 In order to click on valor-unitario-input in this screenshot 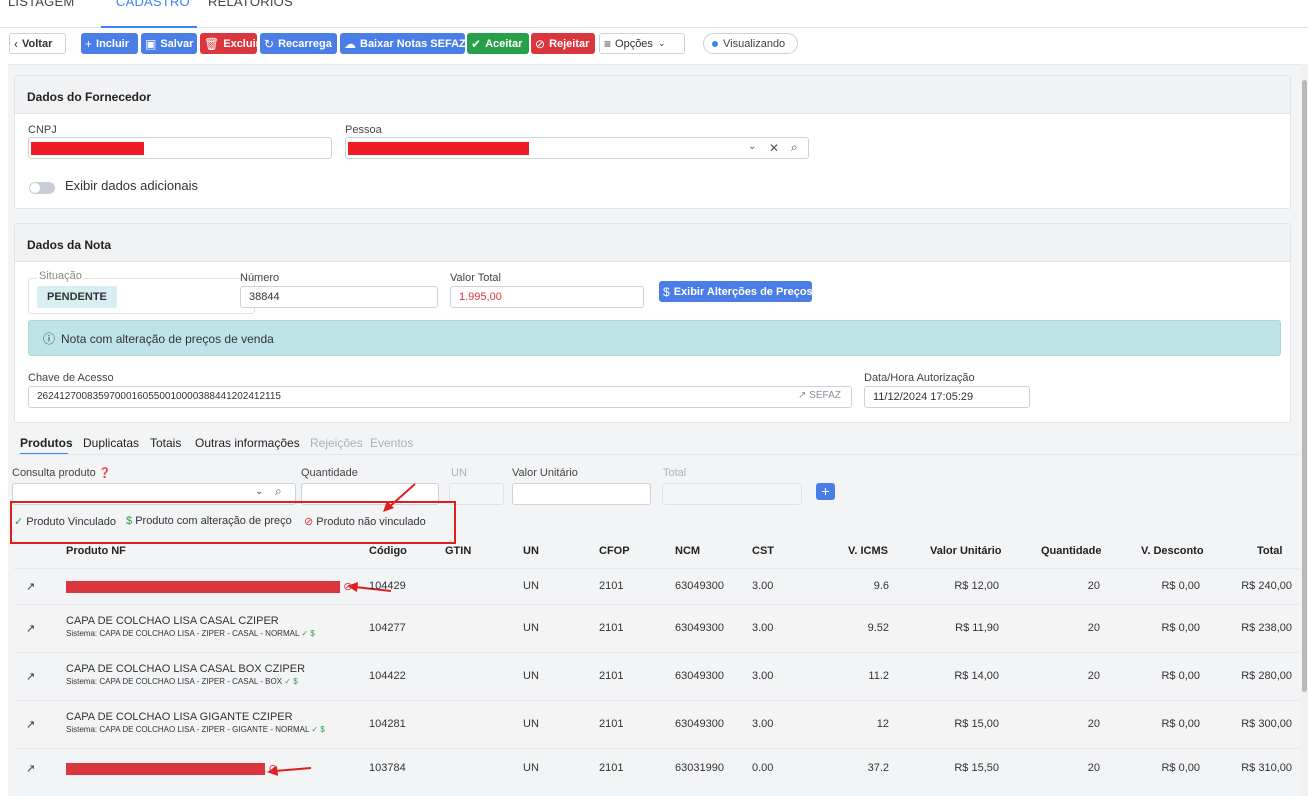, I will do `click(581, 494)`.